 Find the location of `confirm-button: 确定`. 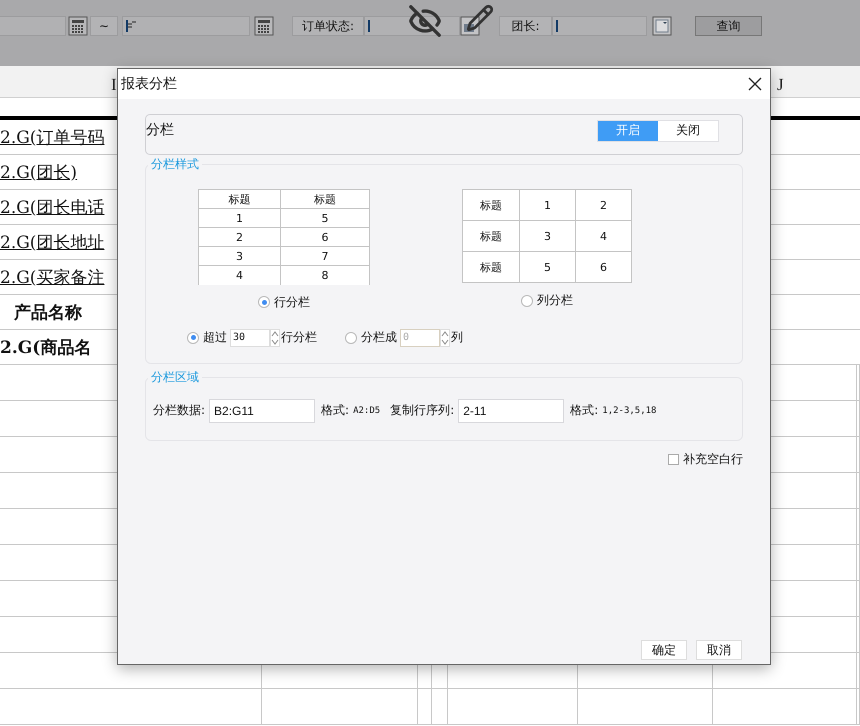

confirm-button: 确定 is located at coordinates (664, 650).